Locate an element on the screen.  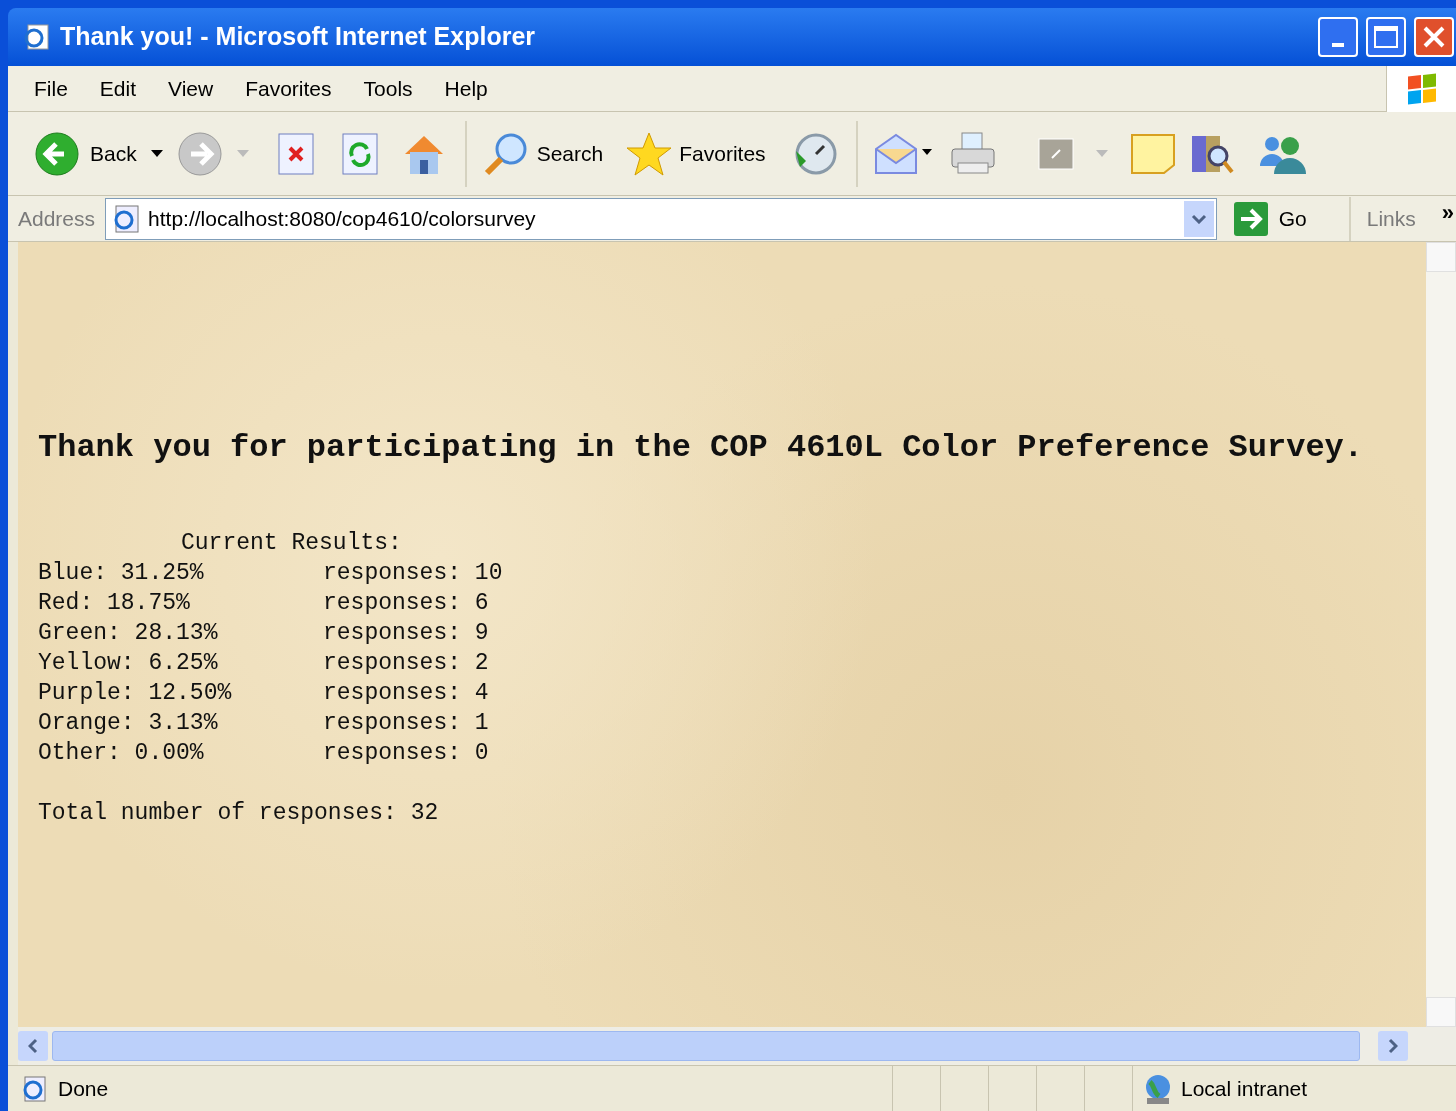
caret-icon is located at coordinates (156, 153).